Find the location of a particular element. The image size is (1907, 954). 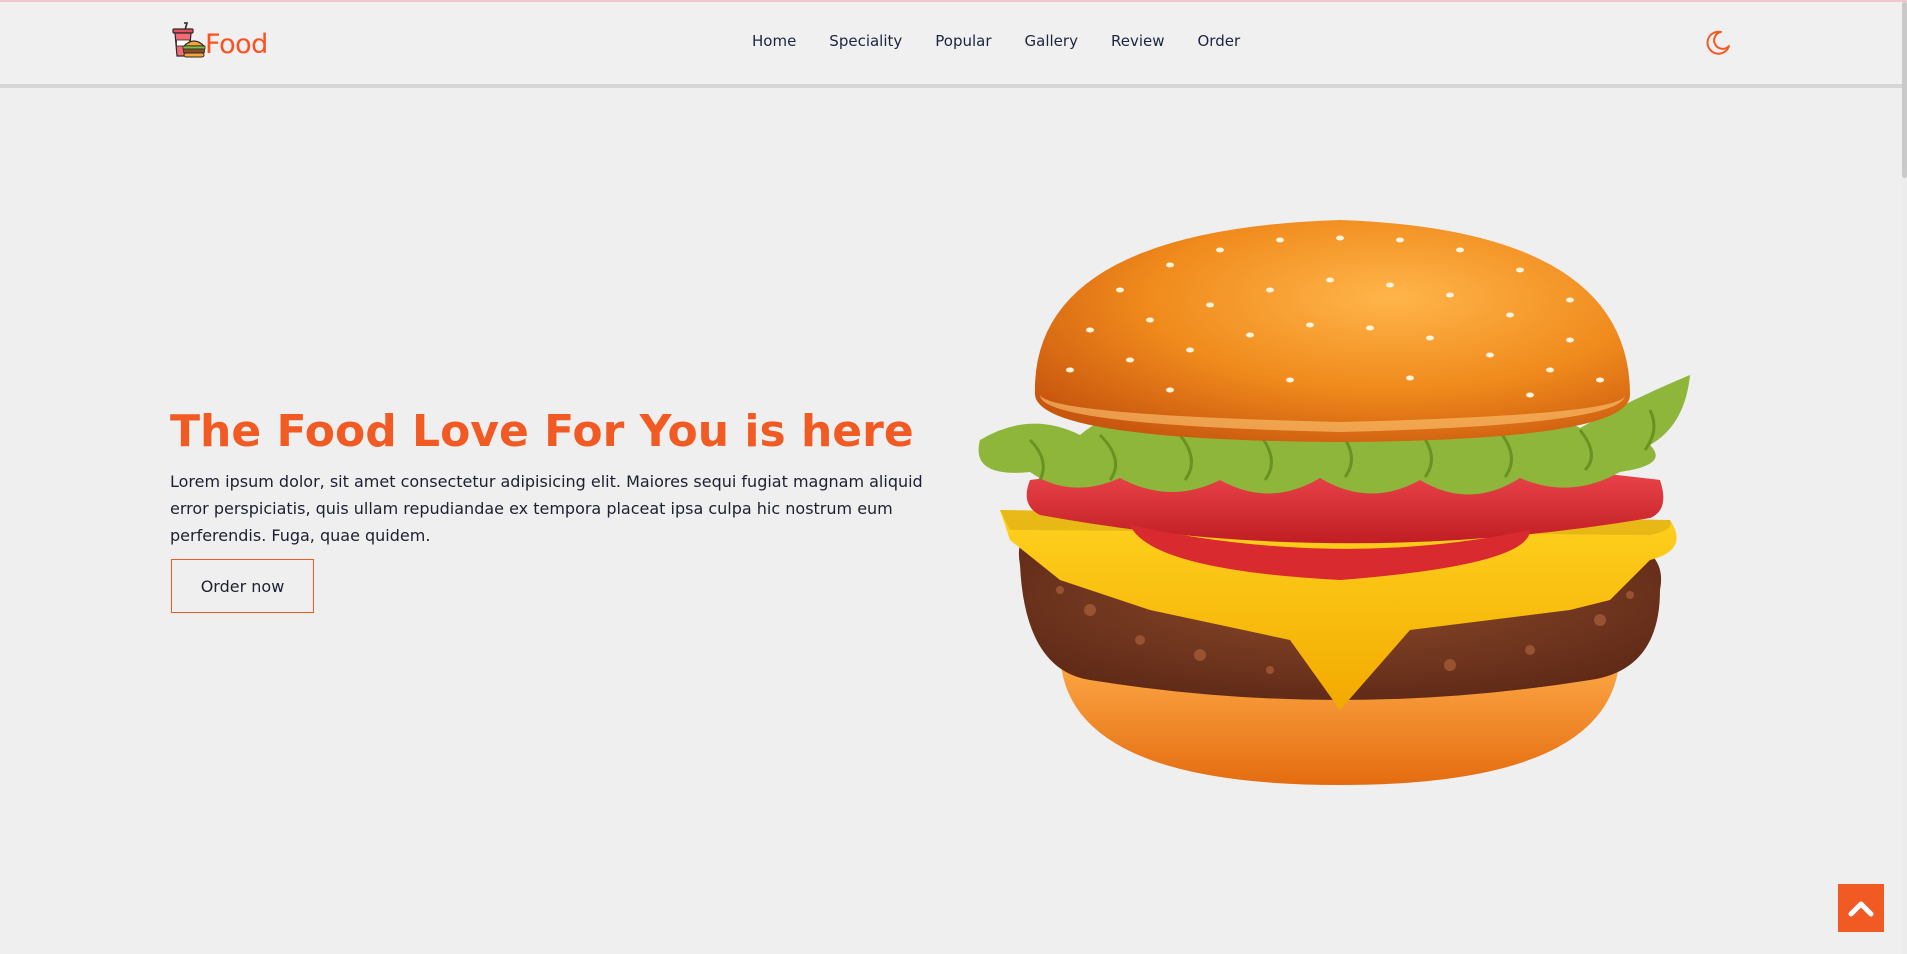

nav-item-speciality: Speciality is located at coordinates (865, 41).